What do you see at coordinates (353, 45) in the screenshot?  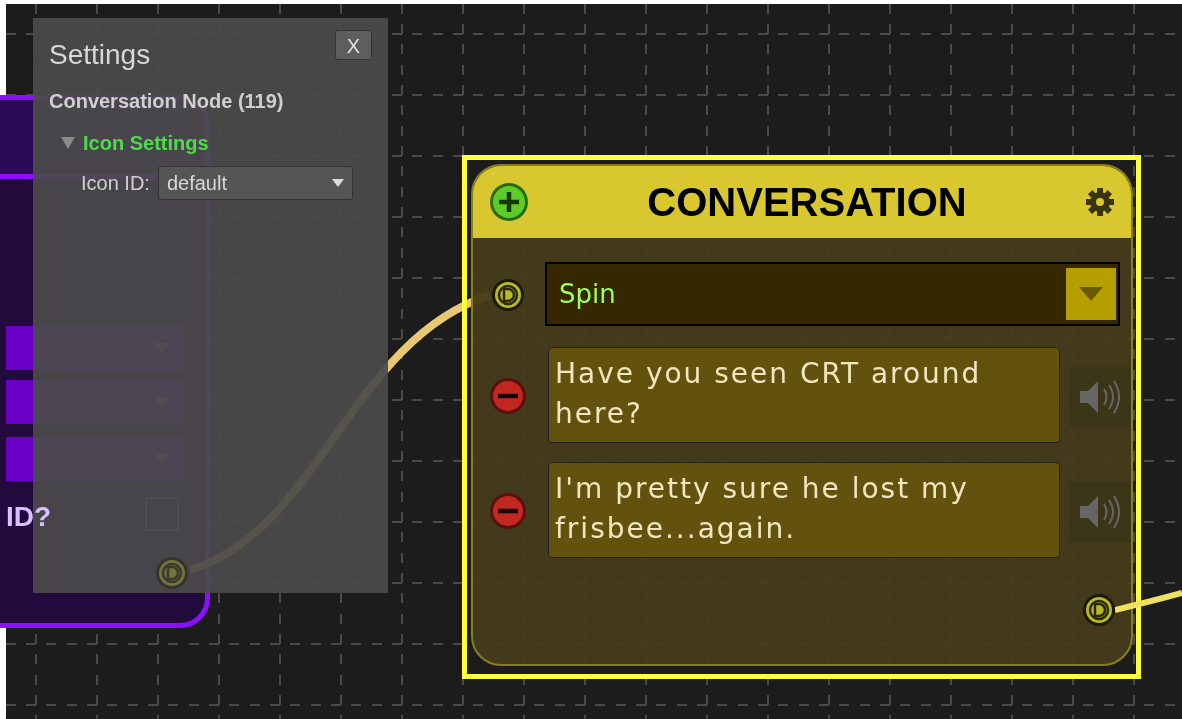 I see `close-button: X` at bounding box center [353, 45].